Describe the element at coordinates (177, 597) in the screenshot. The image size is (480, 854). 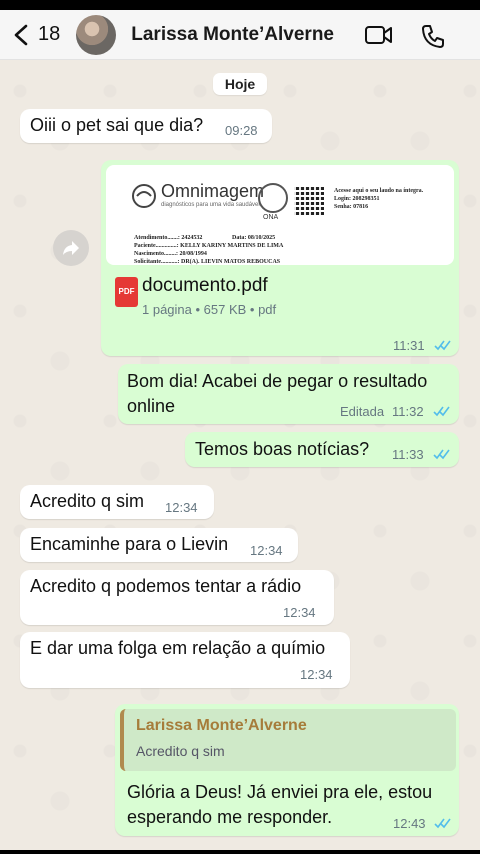
I see `message-bubble-incoming: Acredito q podemos tentar a rádio 12:34` at that location.